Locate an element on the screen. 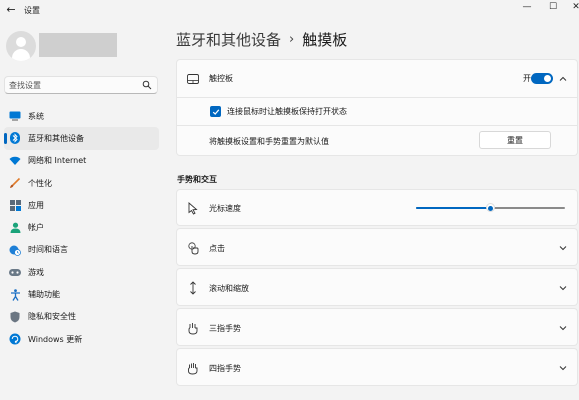 The image size is (579, 400). profile-name-placeholder is located at coordinates (78, 45).